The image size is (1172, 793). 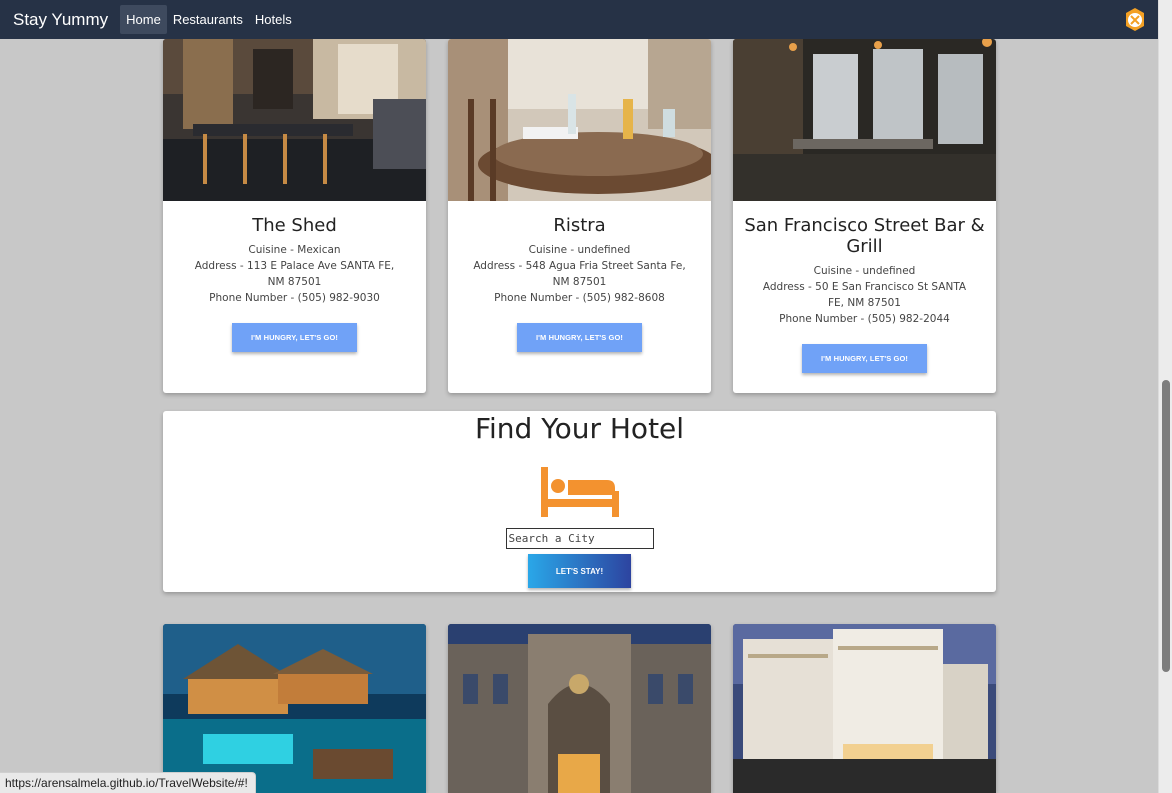 I want to click on scrollbar-thumb, so click(x=1166, y=526).